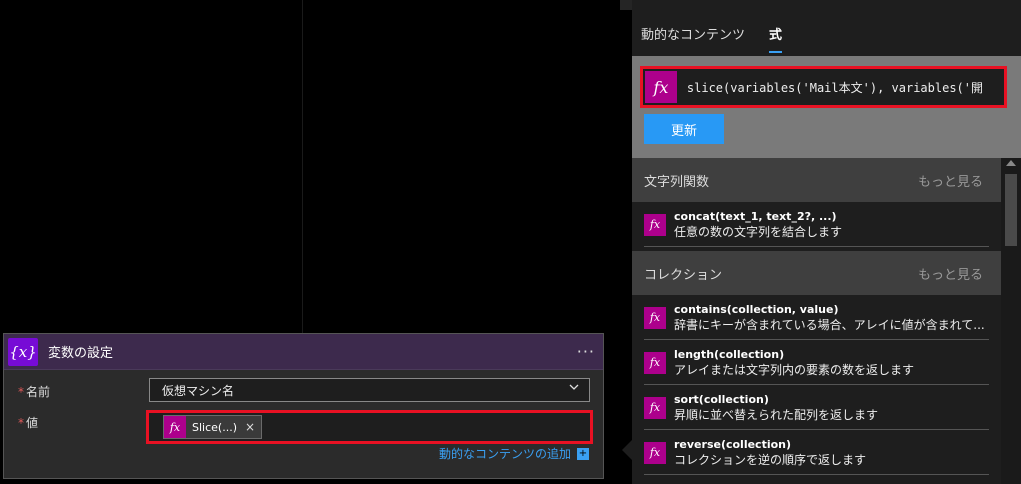  What do you see at coordinates (586, 351) in the screenshot?
I see `more-options-button: ···` at bounding box center [586, 351].